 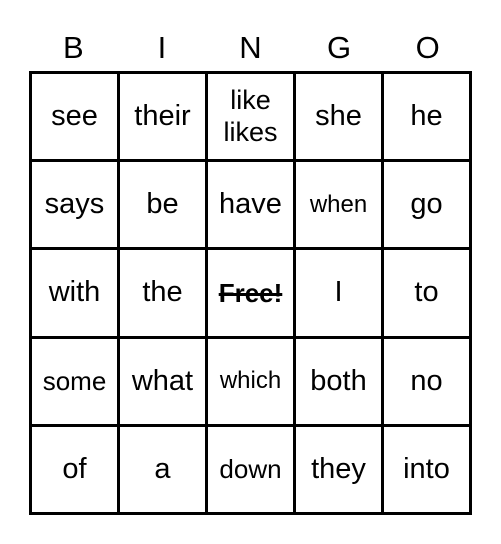 I want to click on bingo-cell: some, so click(x=76, y=382).